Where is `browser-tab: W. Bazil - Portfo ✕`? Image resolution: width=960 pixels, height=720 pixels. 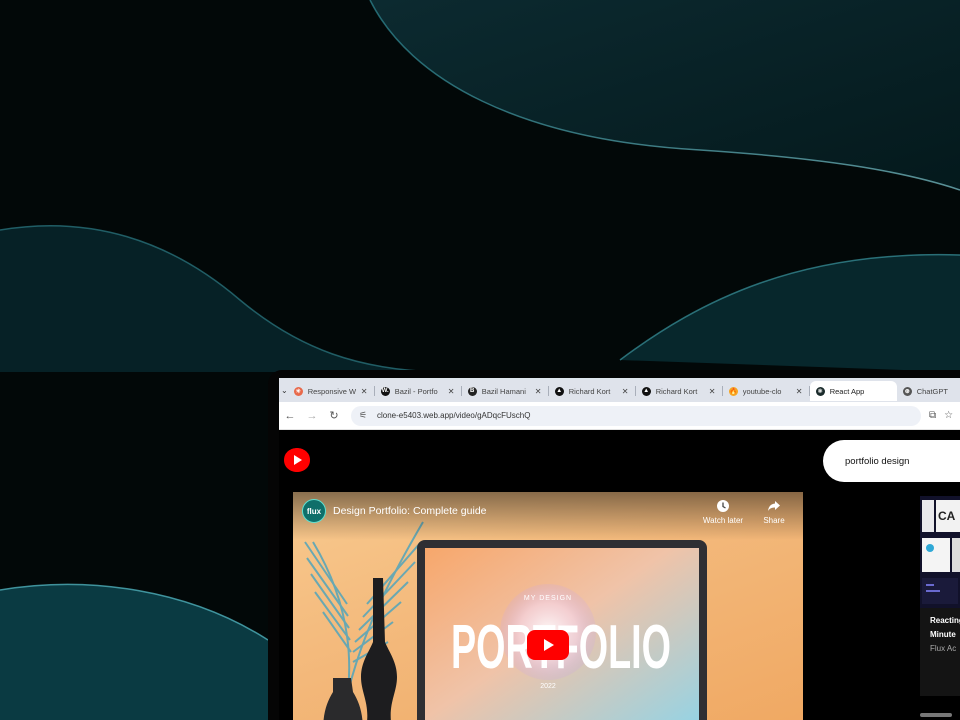 browser-tab: W. Bazil - Portfo ✕ is located at coordinates (418, 391).